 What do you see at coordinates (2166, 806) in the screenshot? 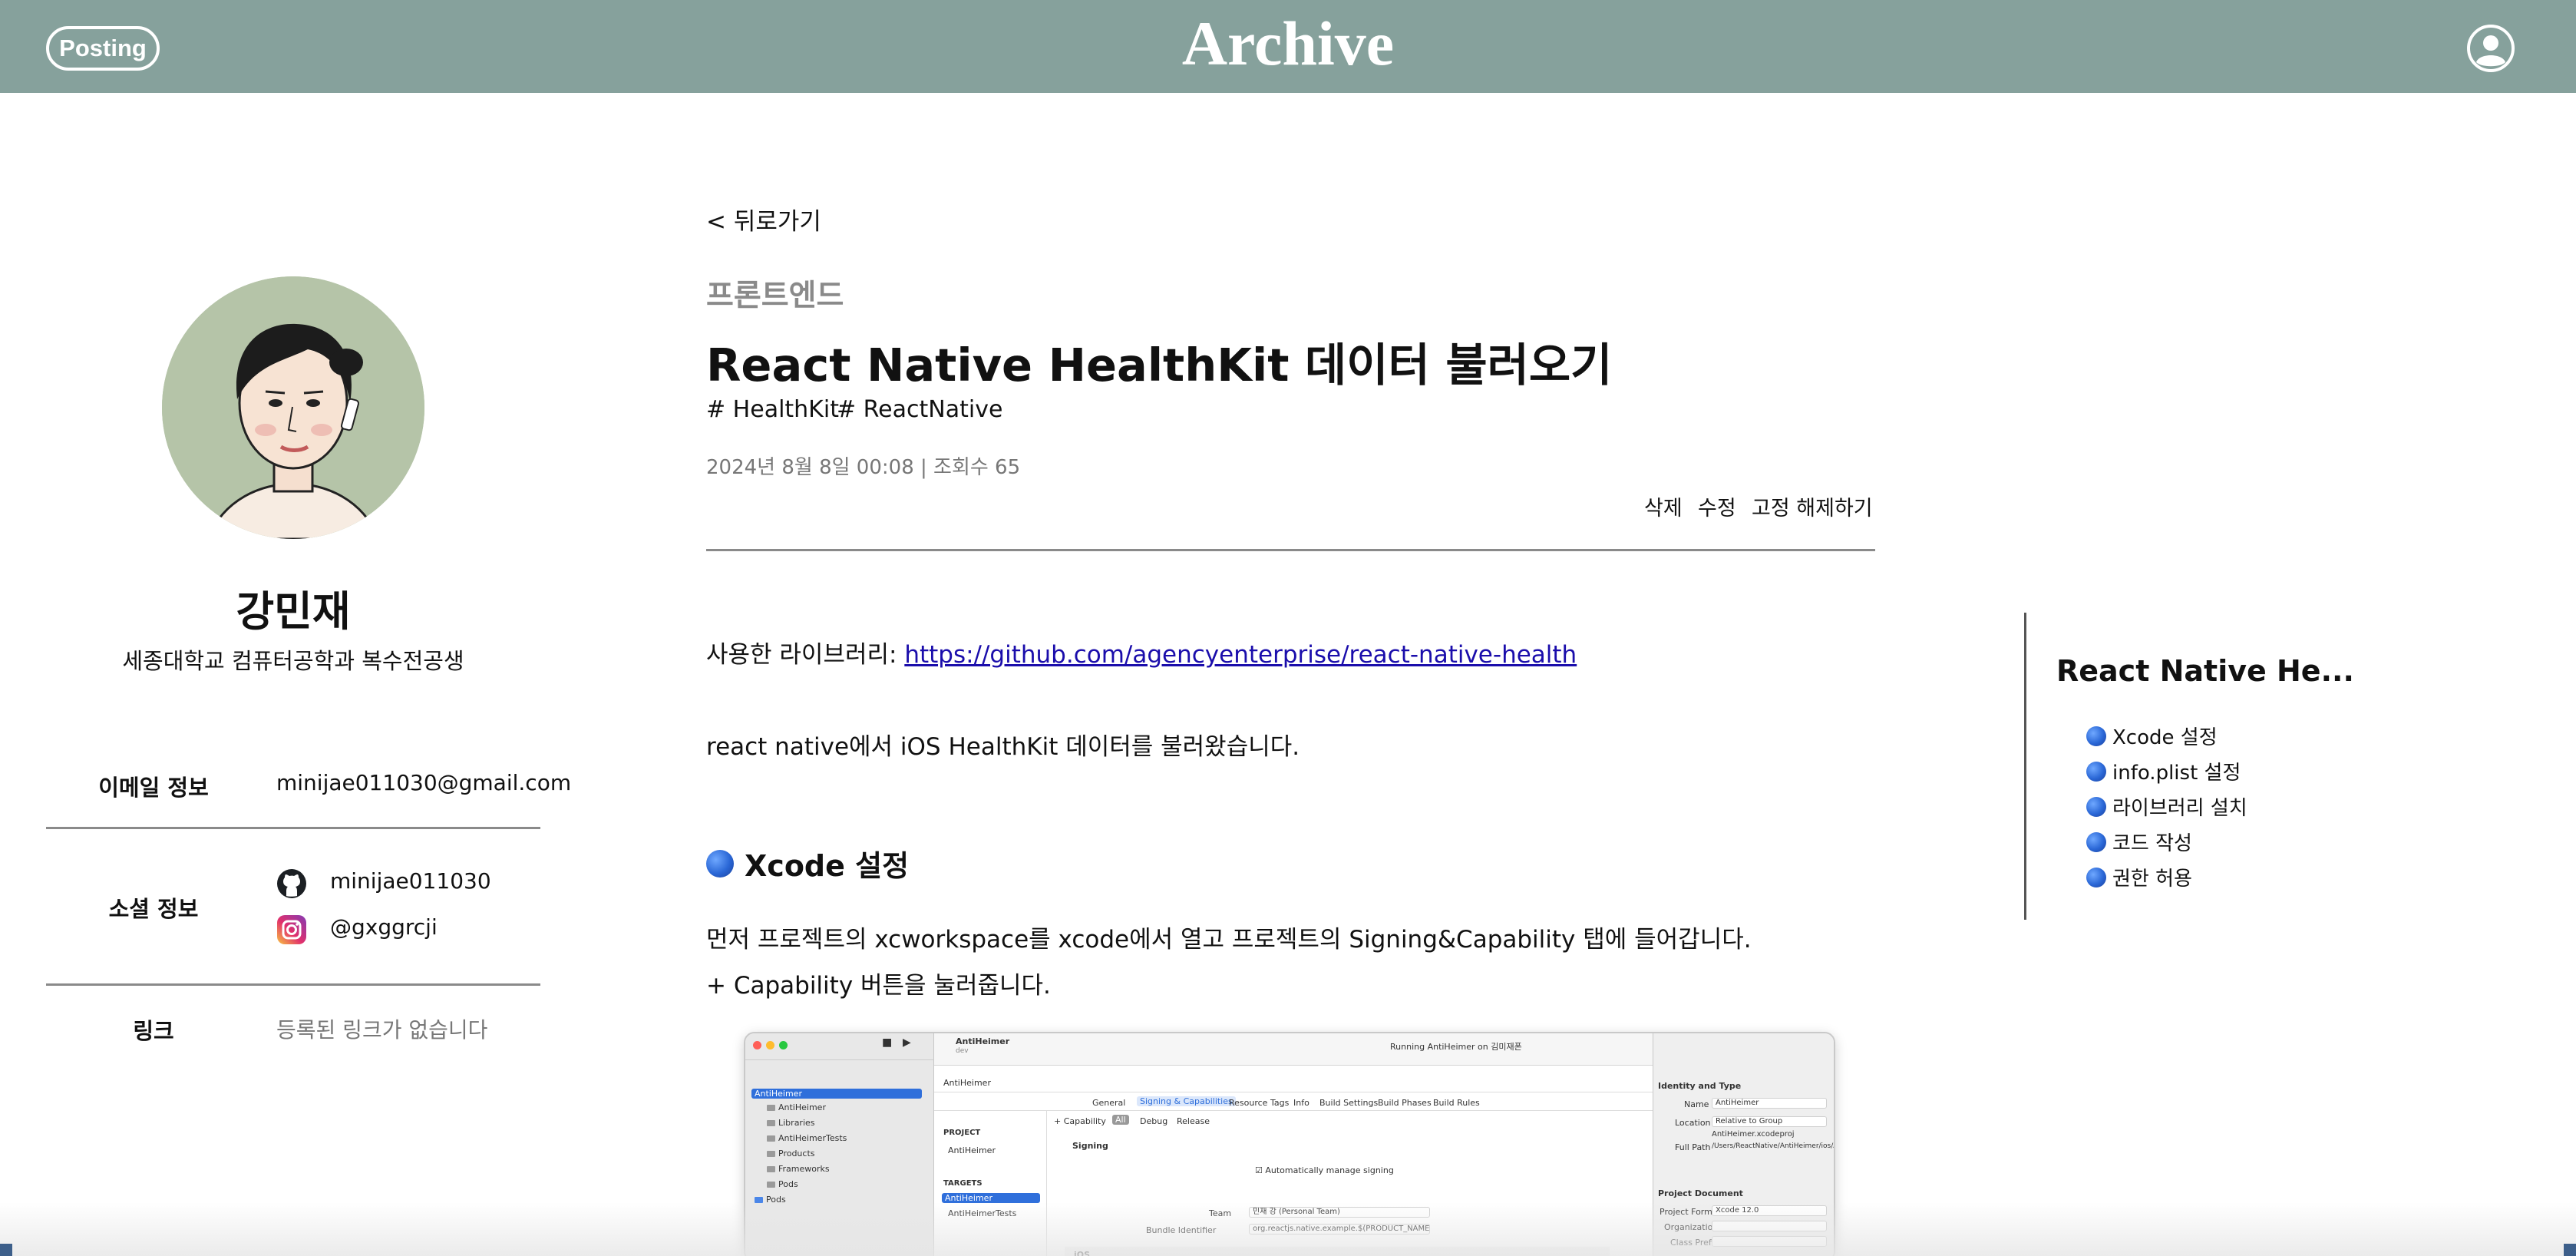
I see `toc-item: 라이브러리 설치` at bounding box center [2166, 806].